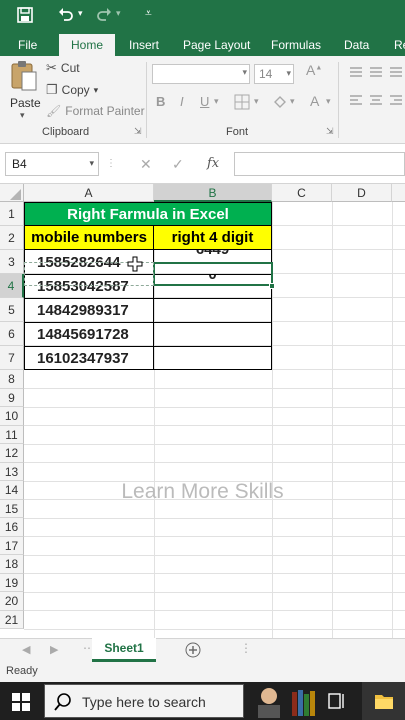 This screenshot has height=720, width=405. I want to click on font-name-dropdown-icon: ▾, so click(244, 72).